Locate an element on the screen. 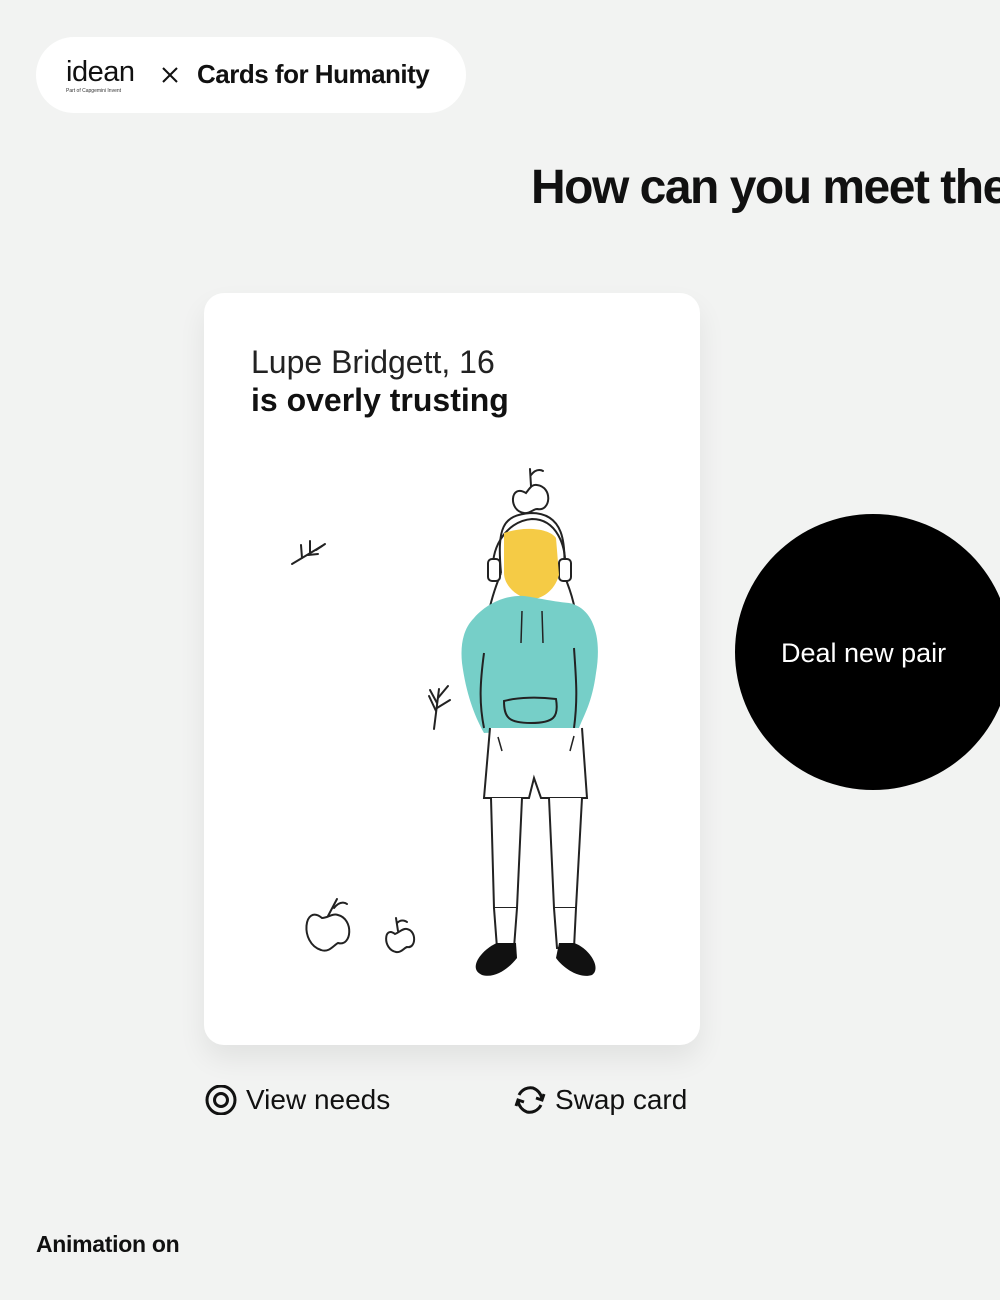 The height and width of the screenshot is (1300, 1000). eye-icon is located at coordinates (221, 1100).